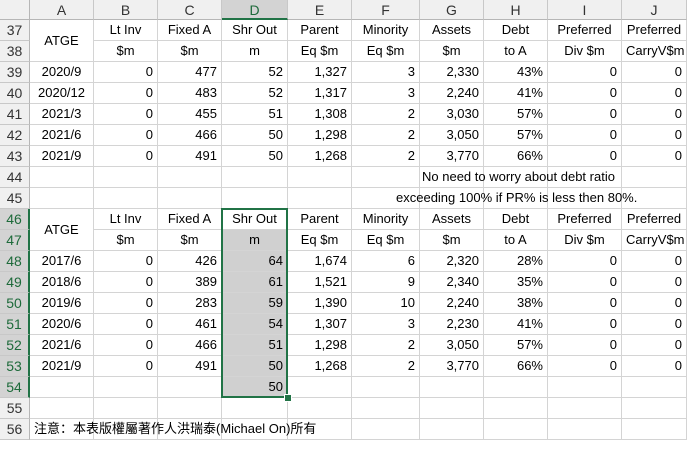  What do you see at coordinates (15, 93) in the screenshot?
I see `row-header-40: 40` at bounding box center [15, 93].